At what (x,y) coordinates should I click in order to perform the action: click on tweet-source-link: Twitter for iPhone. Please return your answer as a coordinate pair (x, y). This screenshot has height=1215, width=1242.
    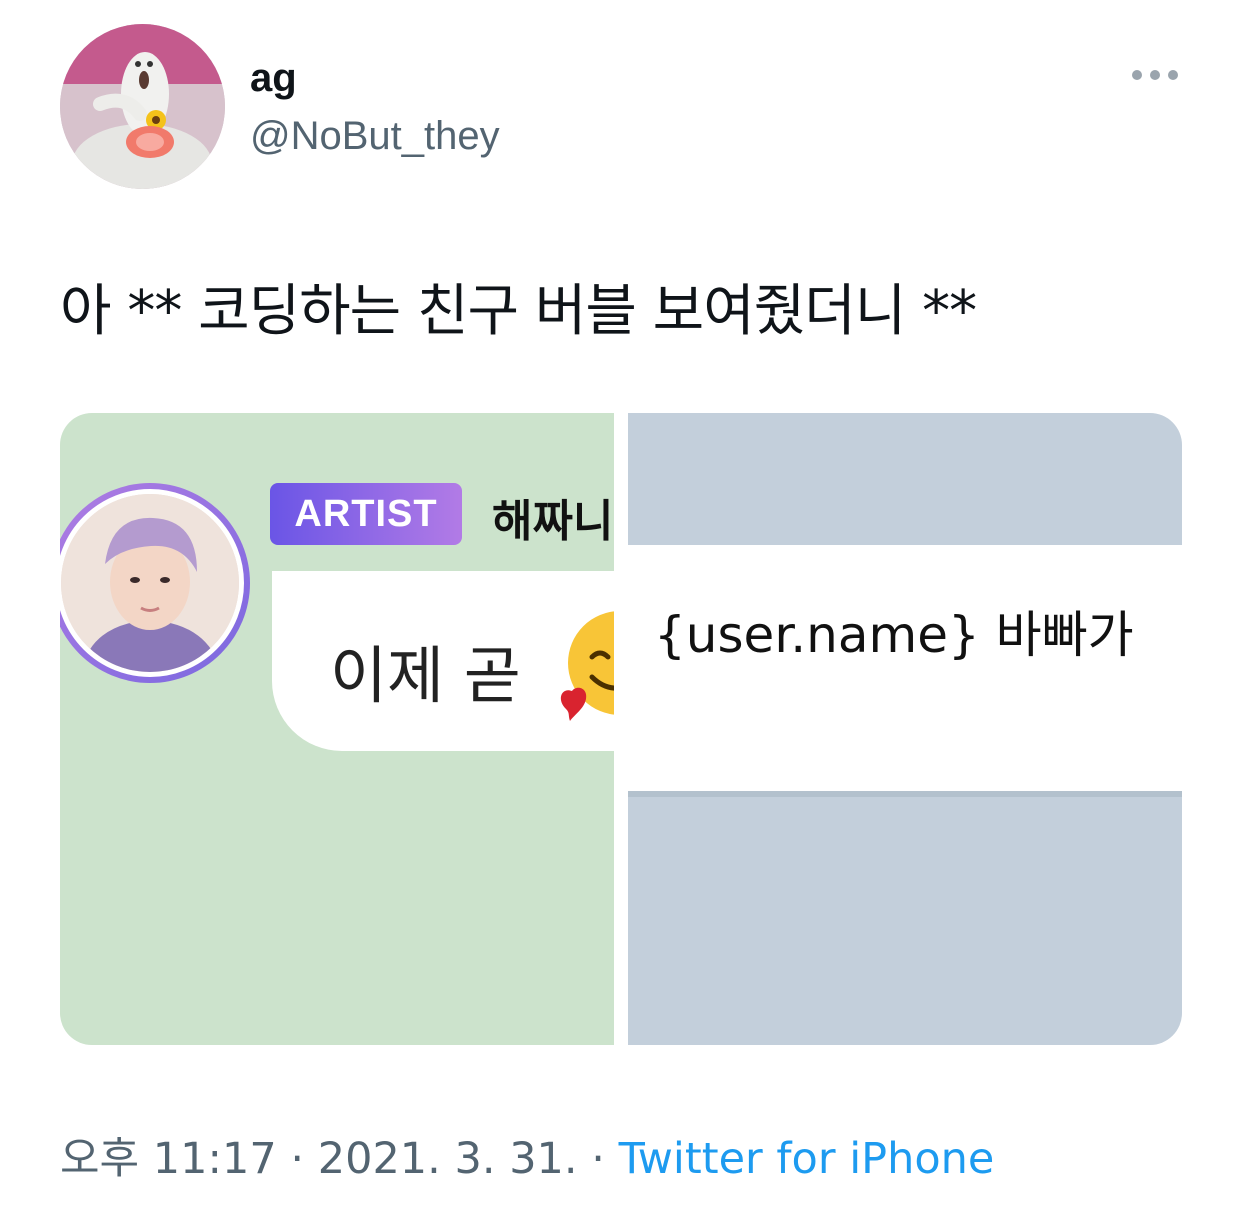
    Looking at the image, I should click on (807, 1159).